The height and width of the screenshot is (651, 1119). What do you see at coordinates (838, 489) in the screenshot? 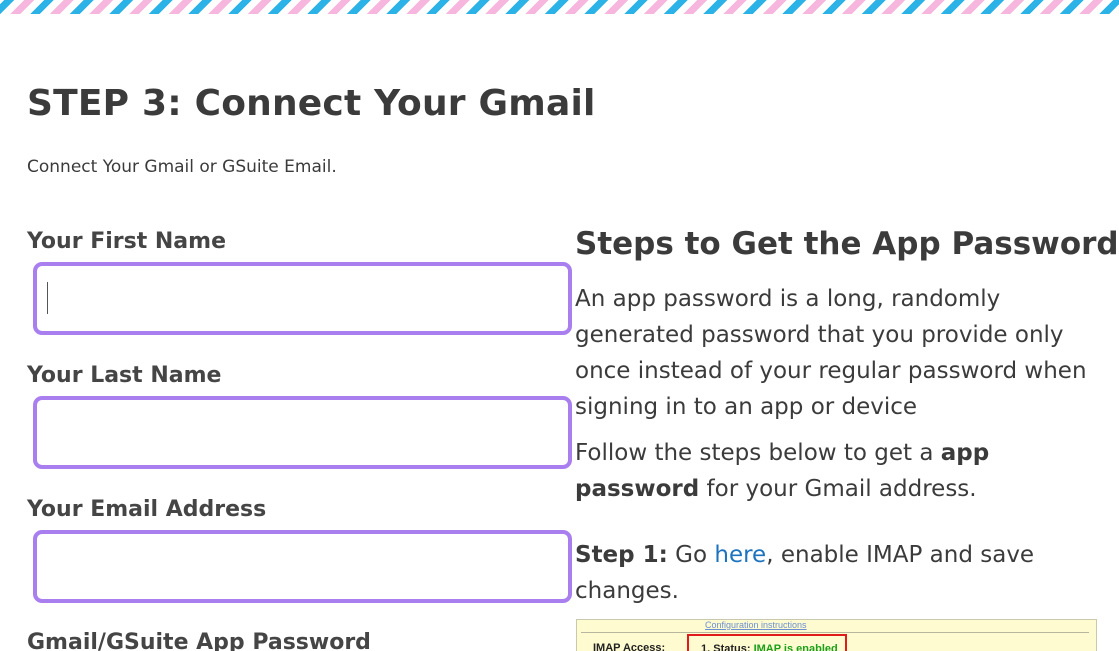
I see `follow-suffix: for your Gmail address.` at bounding box center [838, 489].